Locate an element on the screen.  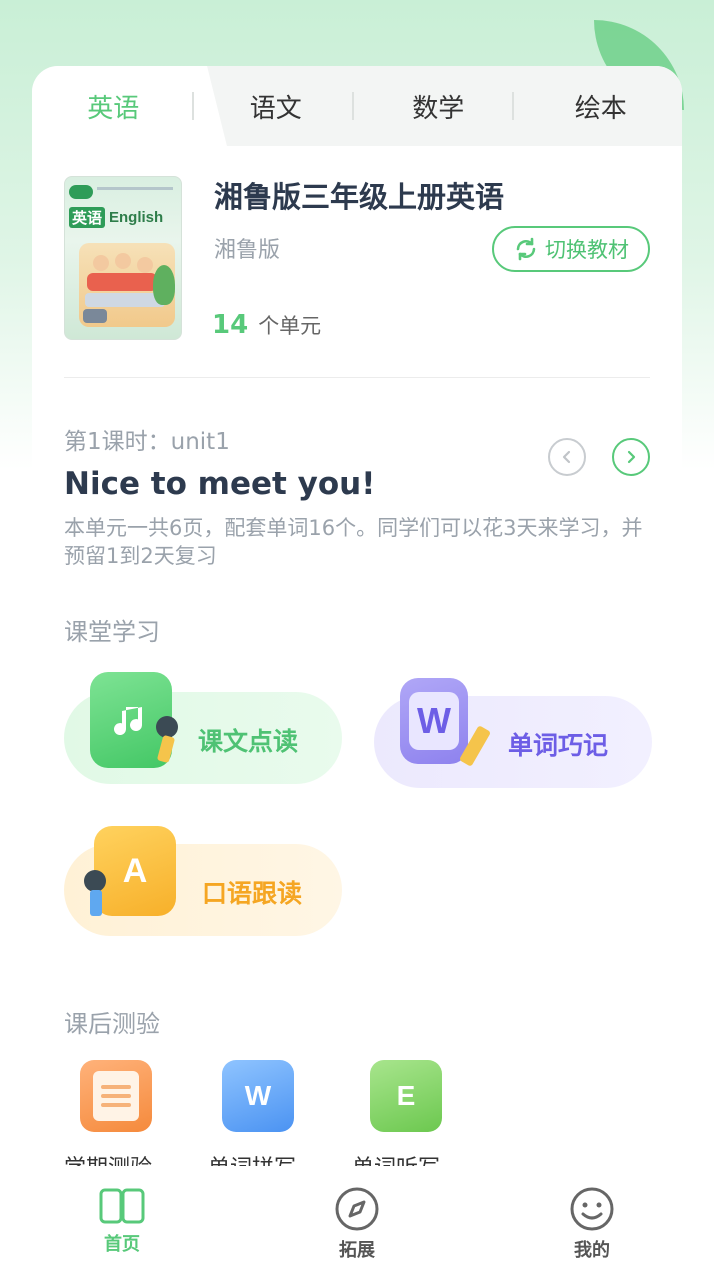
next-lesson-button is located at coordinates (631, 457).